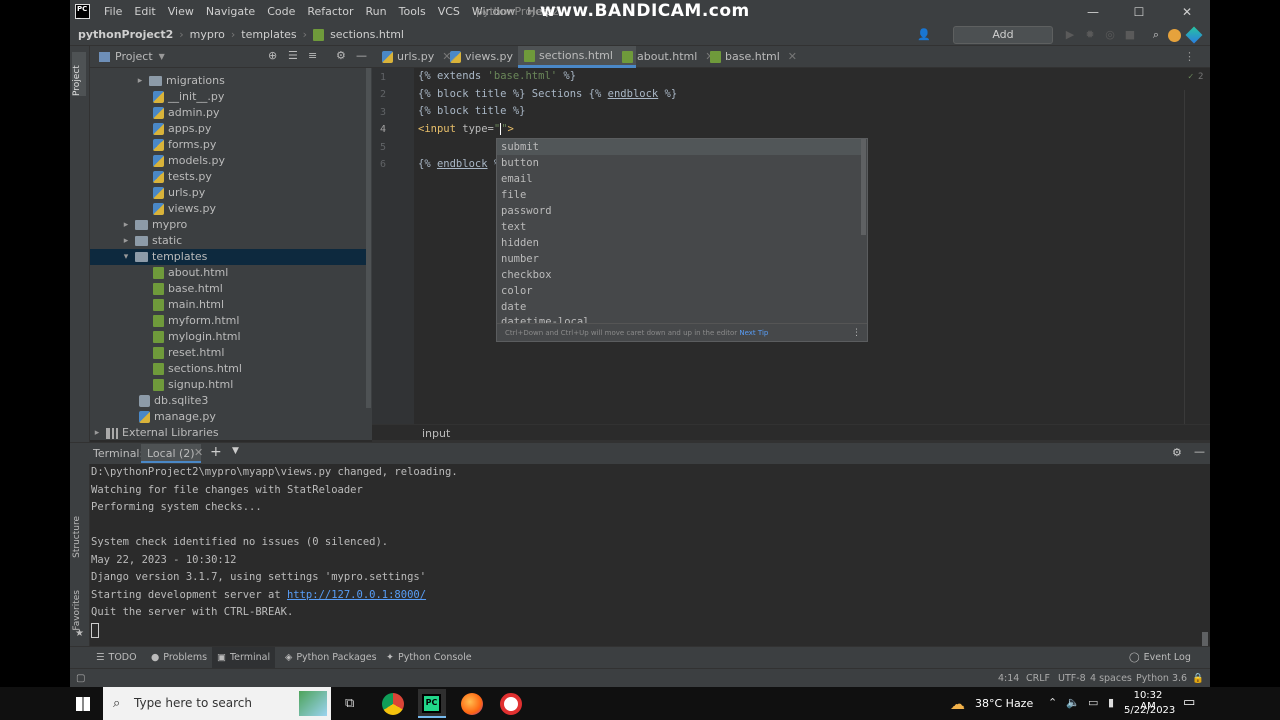  I want to click on completion-item-submit: submit, so click(679, 147).